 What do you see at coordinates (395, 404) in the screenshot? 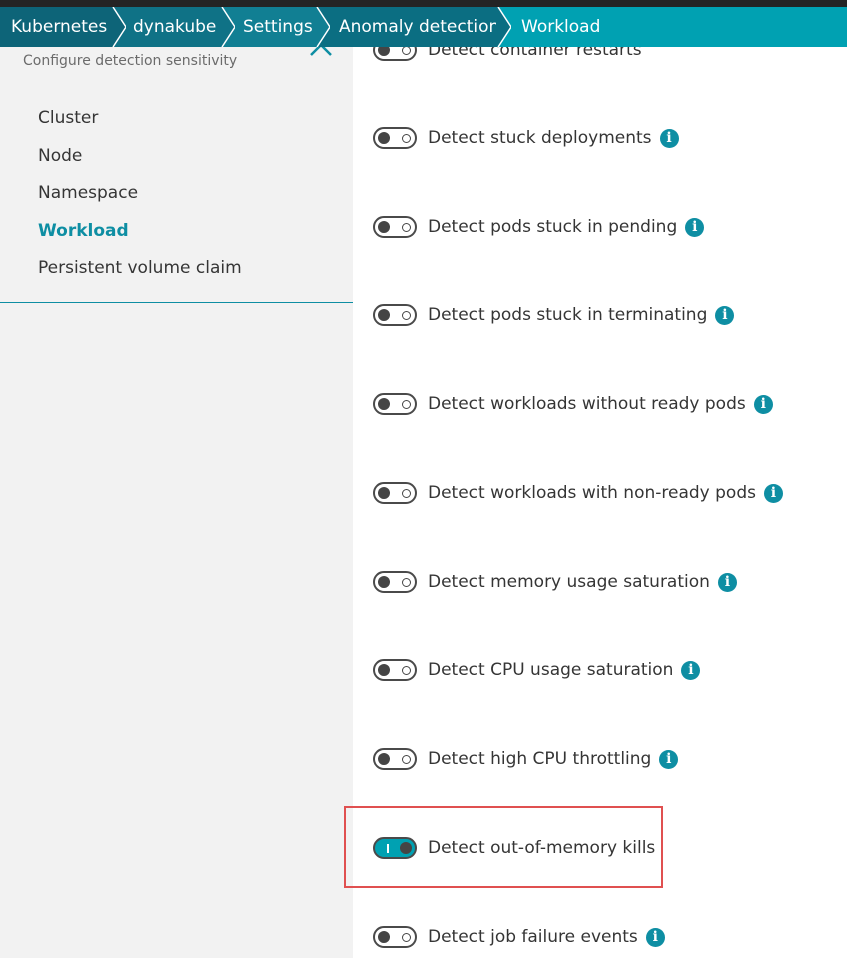
I see `toggle-workloads-without-ready-pods` at bounding box center [395, 404].